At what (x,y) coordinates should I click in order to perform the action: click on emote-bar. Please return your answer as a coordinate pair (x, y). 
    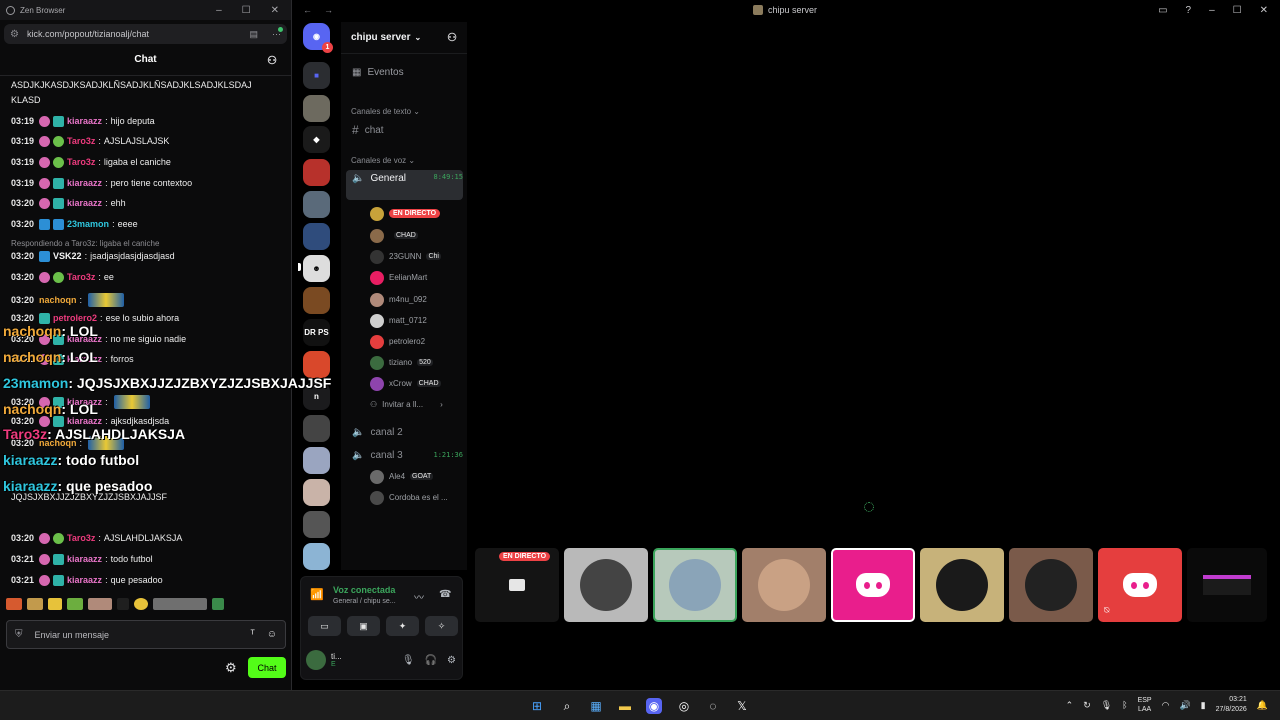
    Looking at the image, I should click on (115, 604).